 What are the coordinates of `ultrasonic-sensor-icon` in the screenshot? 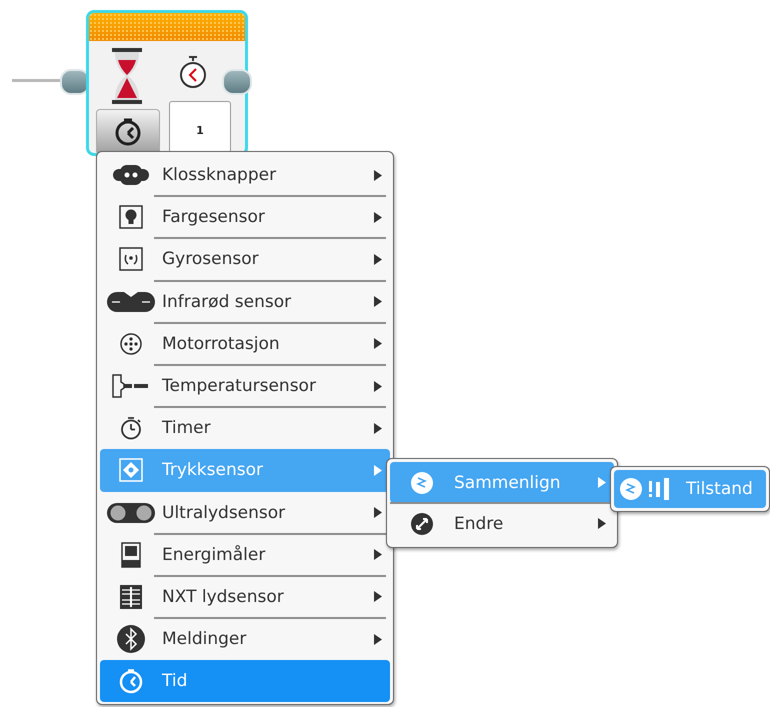 It's located at (131, 513).